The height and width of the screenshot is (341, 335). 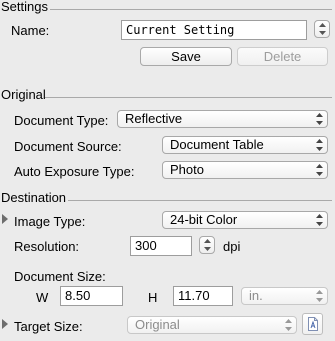 What do you see at coordinates (42, 297) in the screenshot?
I see `width-label: W` at bounding box center [42, 297].